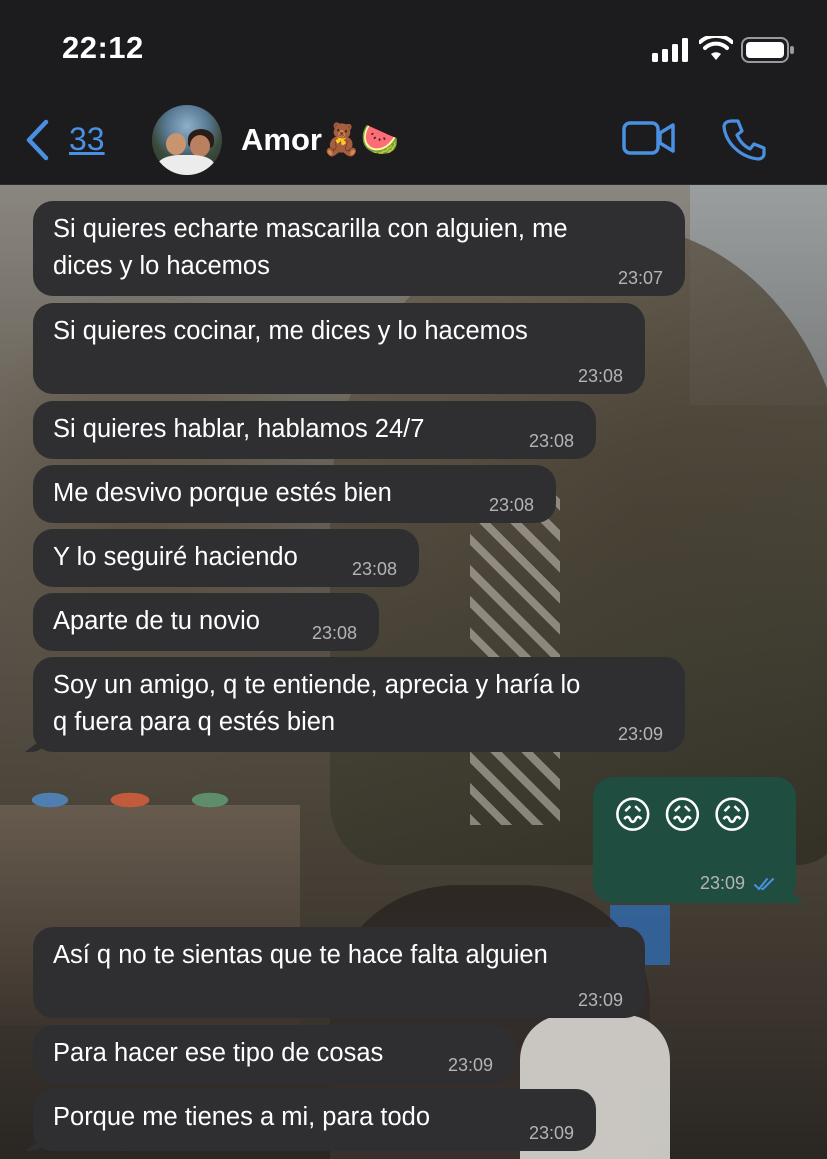  Describe the element at coordinates (175, 557) in the screenshot. I see `message-text: Y lo seguiré haciendo` at that location.